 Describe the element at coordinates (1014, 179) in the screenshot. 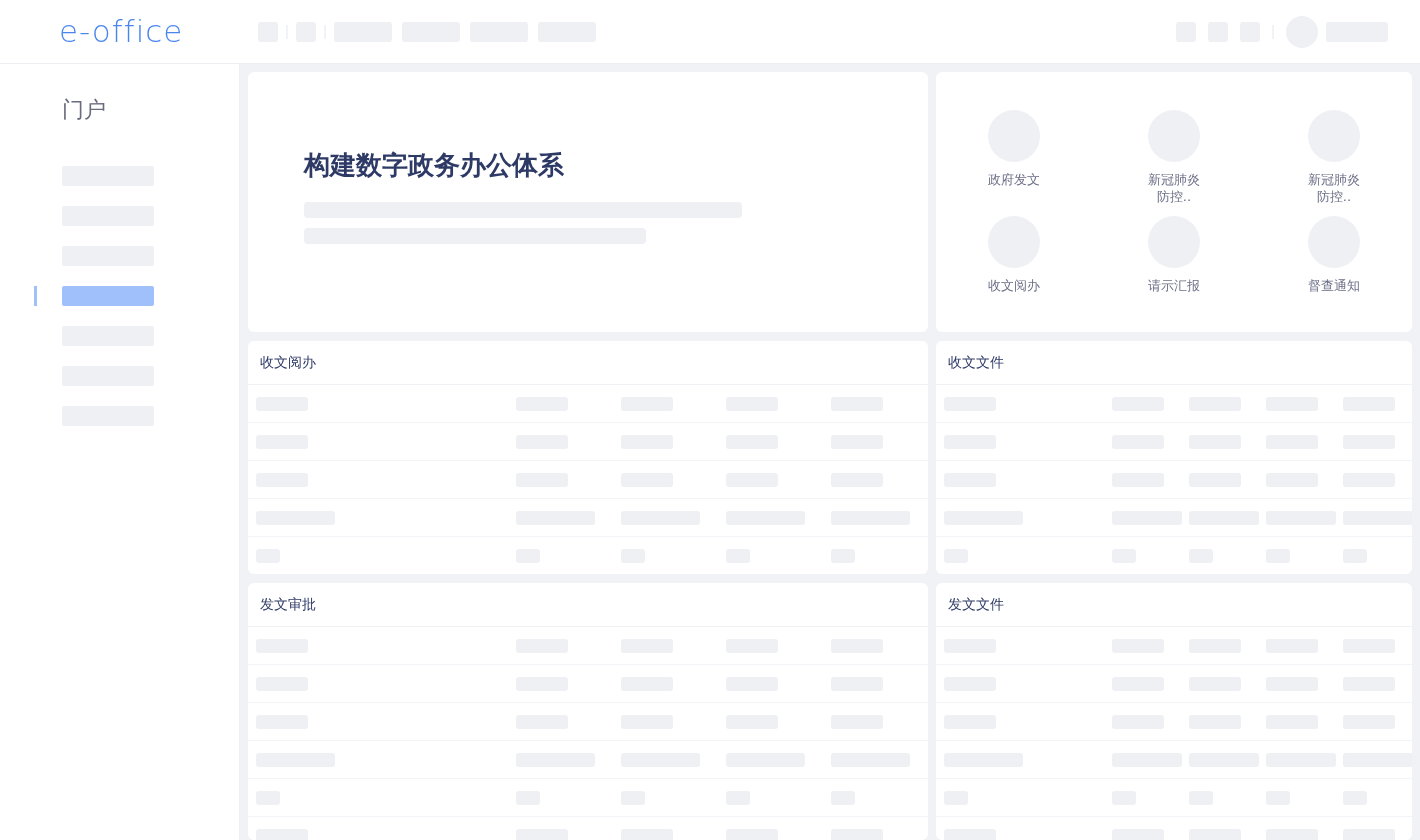

I see `shortcut-label: 政府发文` at that location.